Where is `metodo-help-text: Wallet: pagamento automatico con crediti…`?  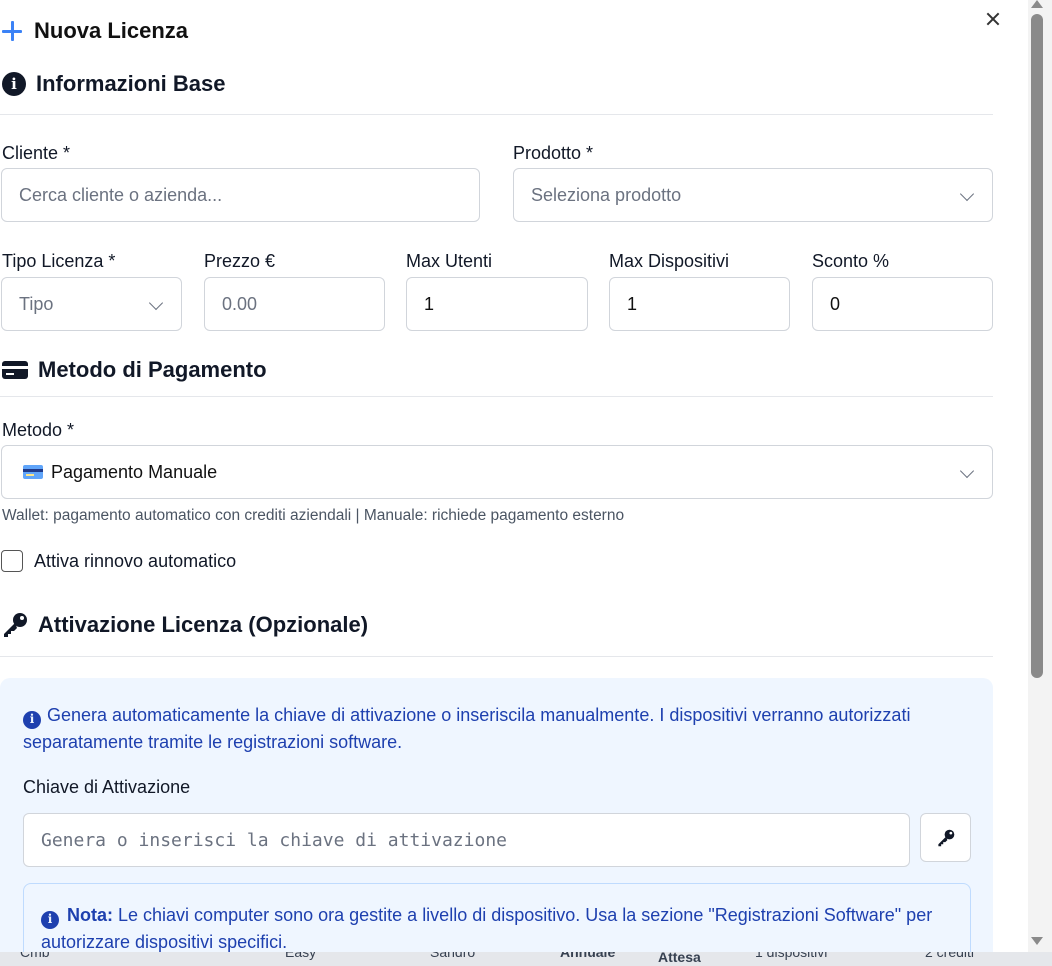
metodo-help-text: Wallet: pagamento automatico con crediti… is located at coordinates (313, 515).